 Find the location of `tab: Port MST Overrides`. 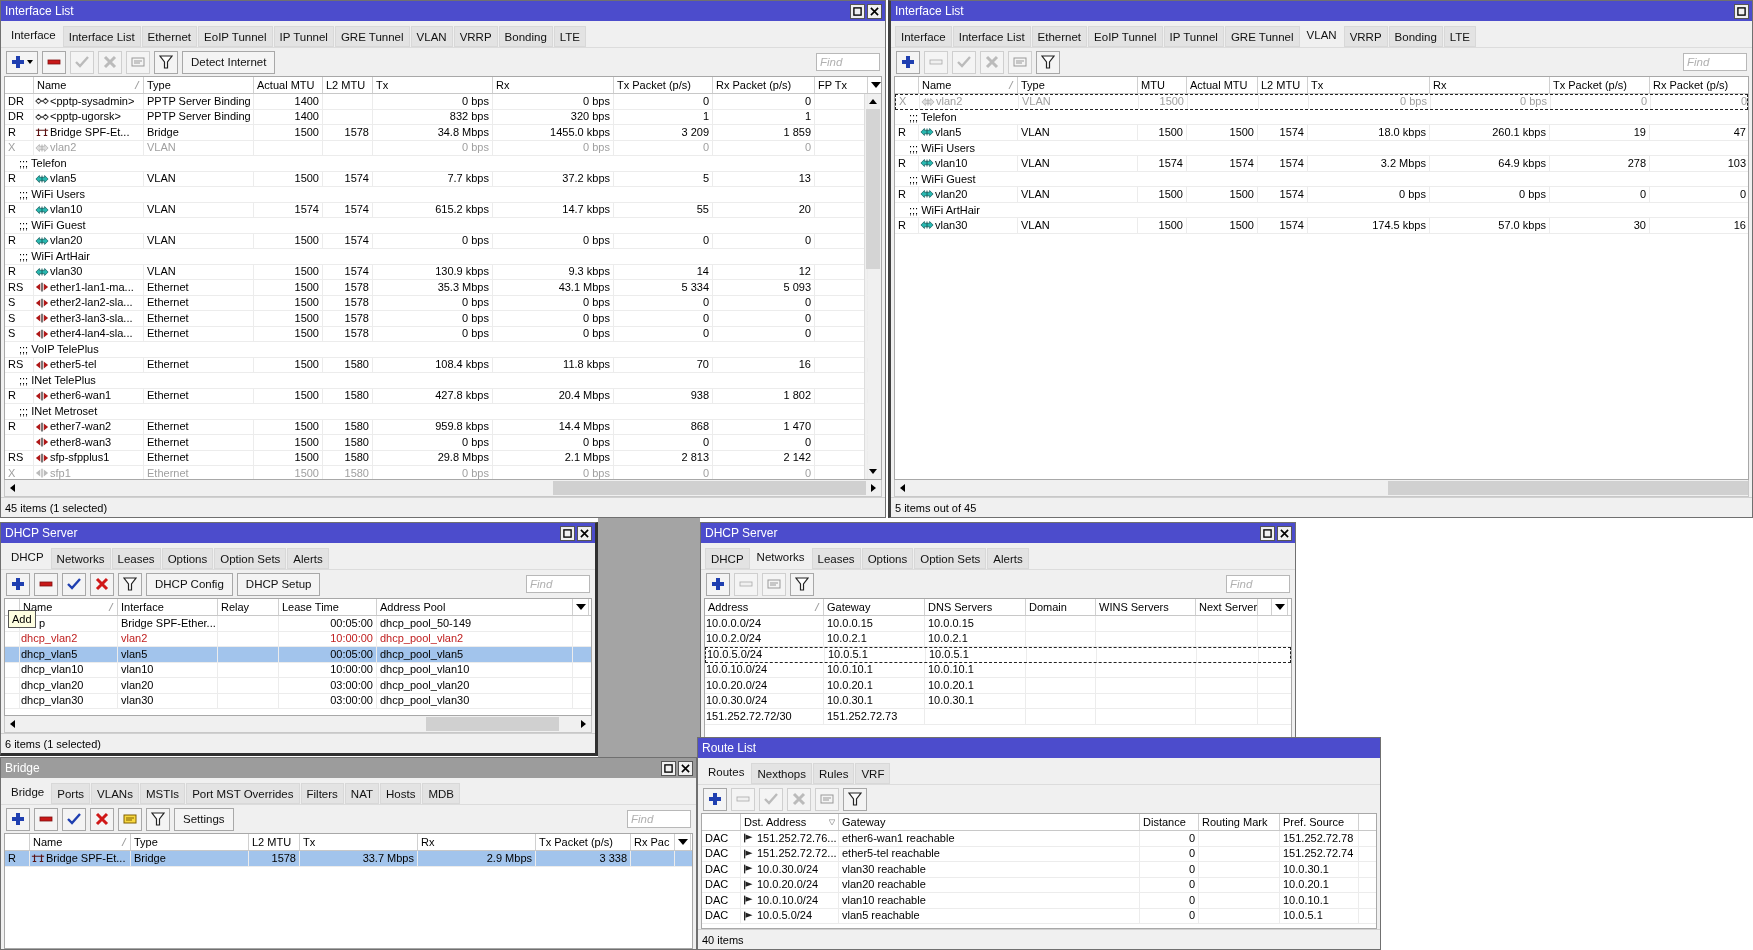

tab: Port MST Overrides is located at coordinates (243, 793).